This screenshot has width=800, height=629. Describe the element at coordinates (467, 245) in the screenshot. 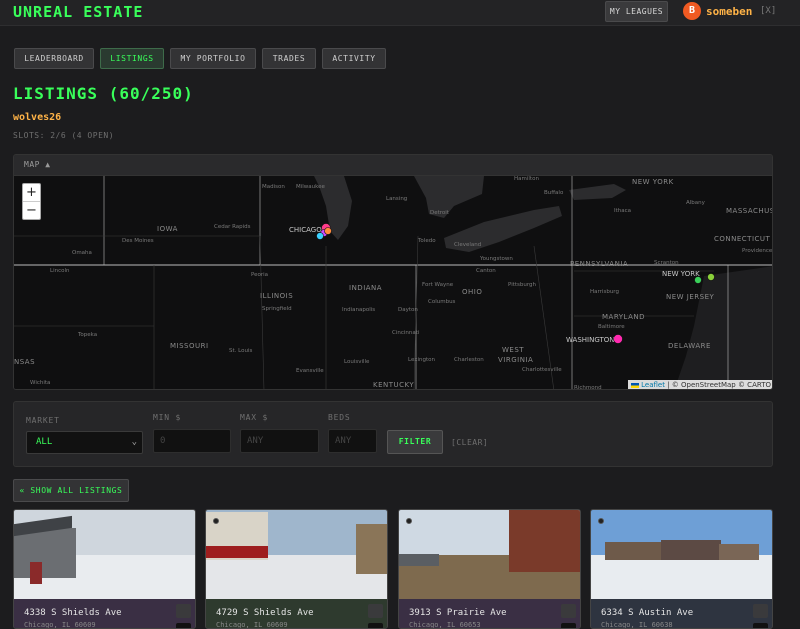

I see `map-label: Cleveland` at that location.